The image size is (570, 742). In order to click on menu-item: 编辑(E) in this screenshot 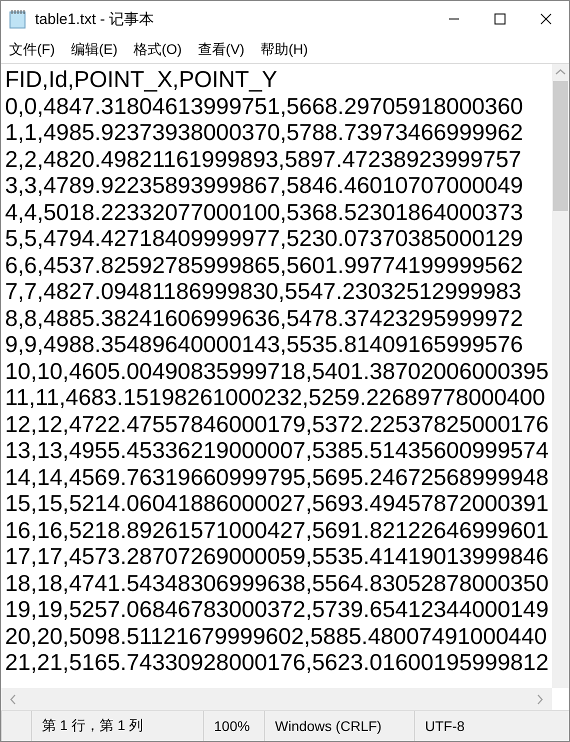, I will do `click(94, 50)`.